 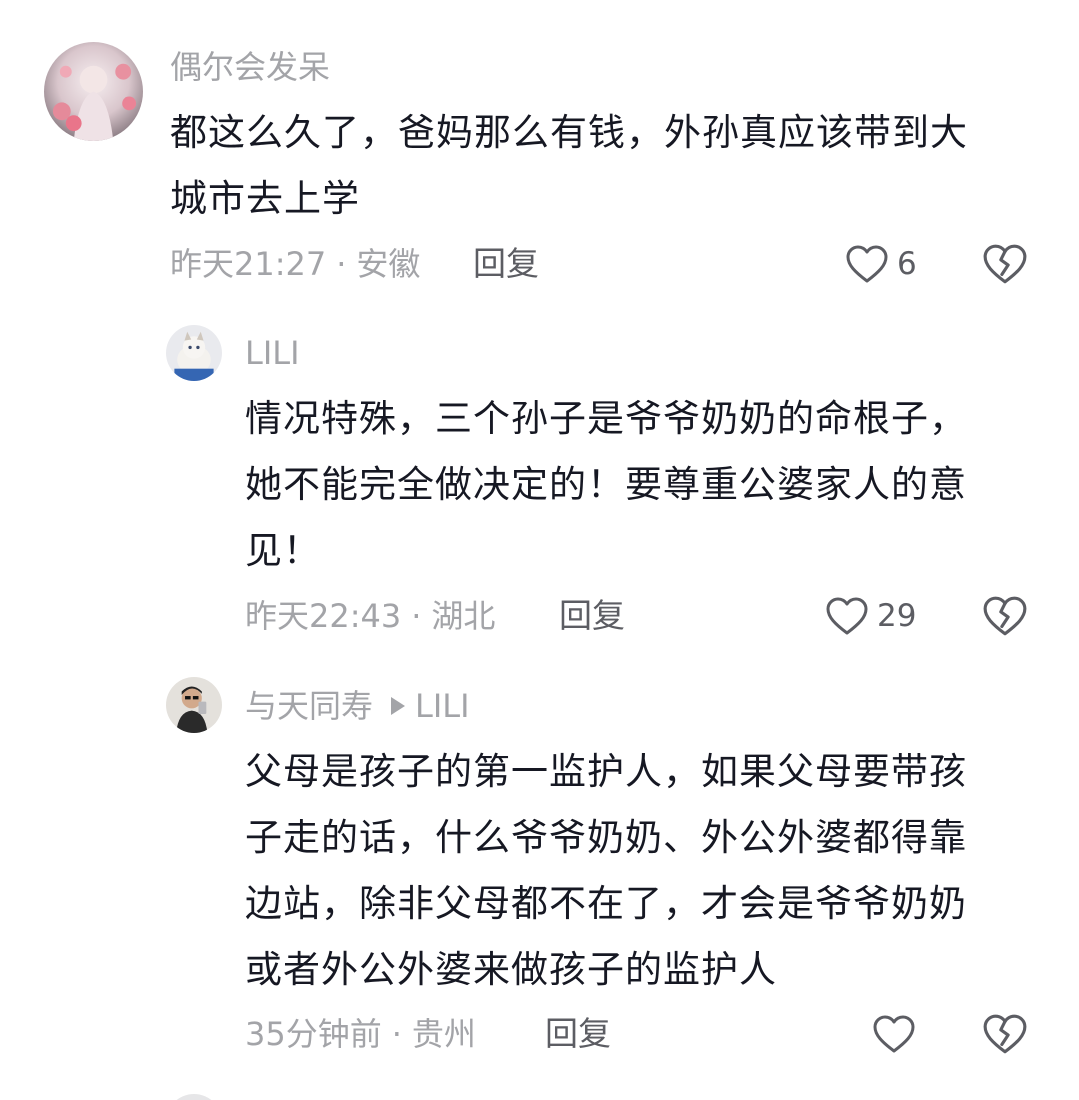 What do you see at coordinates (309, 706) in the screenshot?
I see `reply-author: 与天同寿` at bounding box center [309, 706].